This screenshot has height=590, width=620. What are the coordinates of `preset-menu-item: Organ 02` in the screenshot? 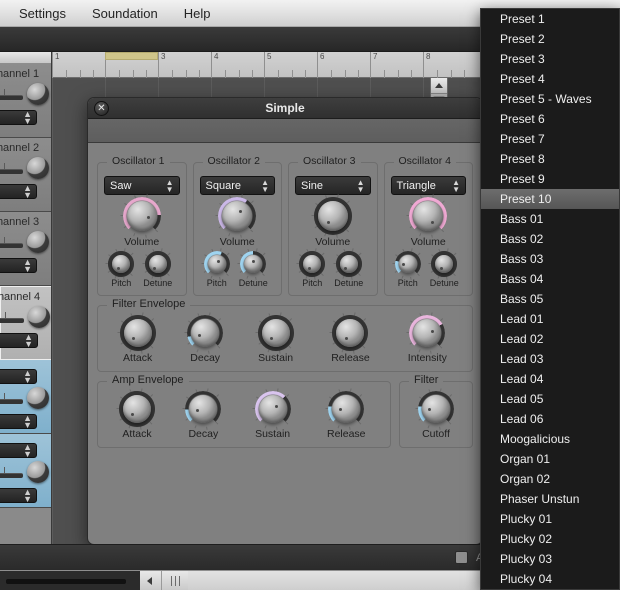 It's located at (550, 479).